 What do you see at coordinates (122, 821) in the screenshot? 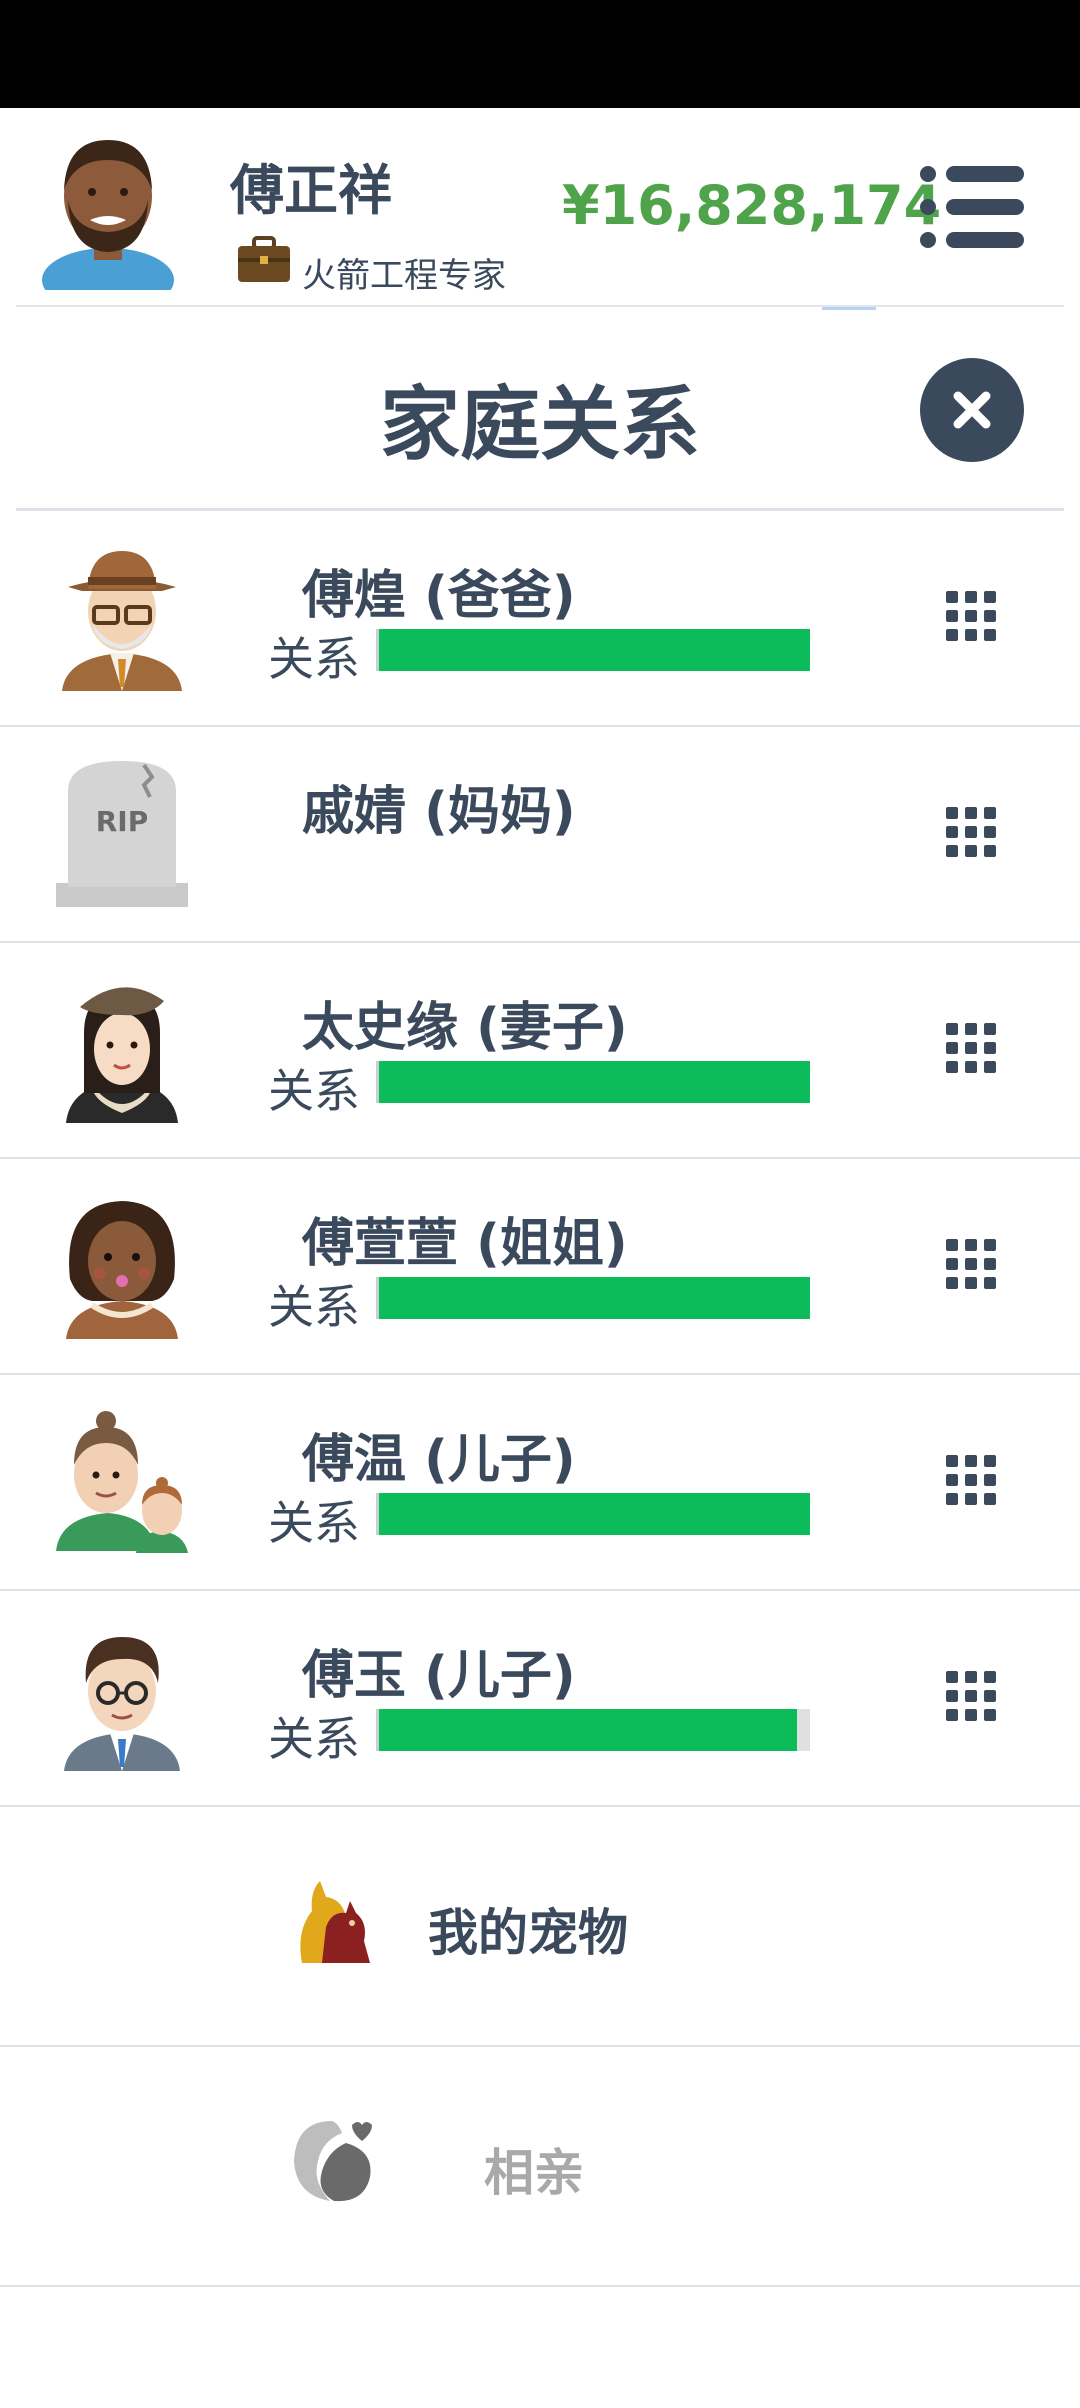
I see `tombstone-text: RIP` at bounding box center [122, 821].